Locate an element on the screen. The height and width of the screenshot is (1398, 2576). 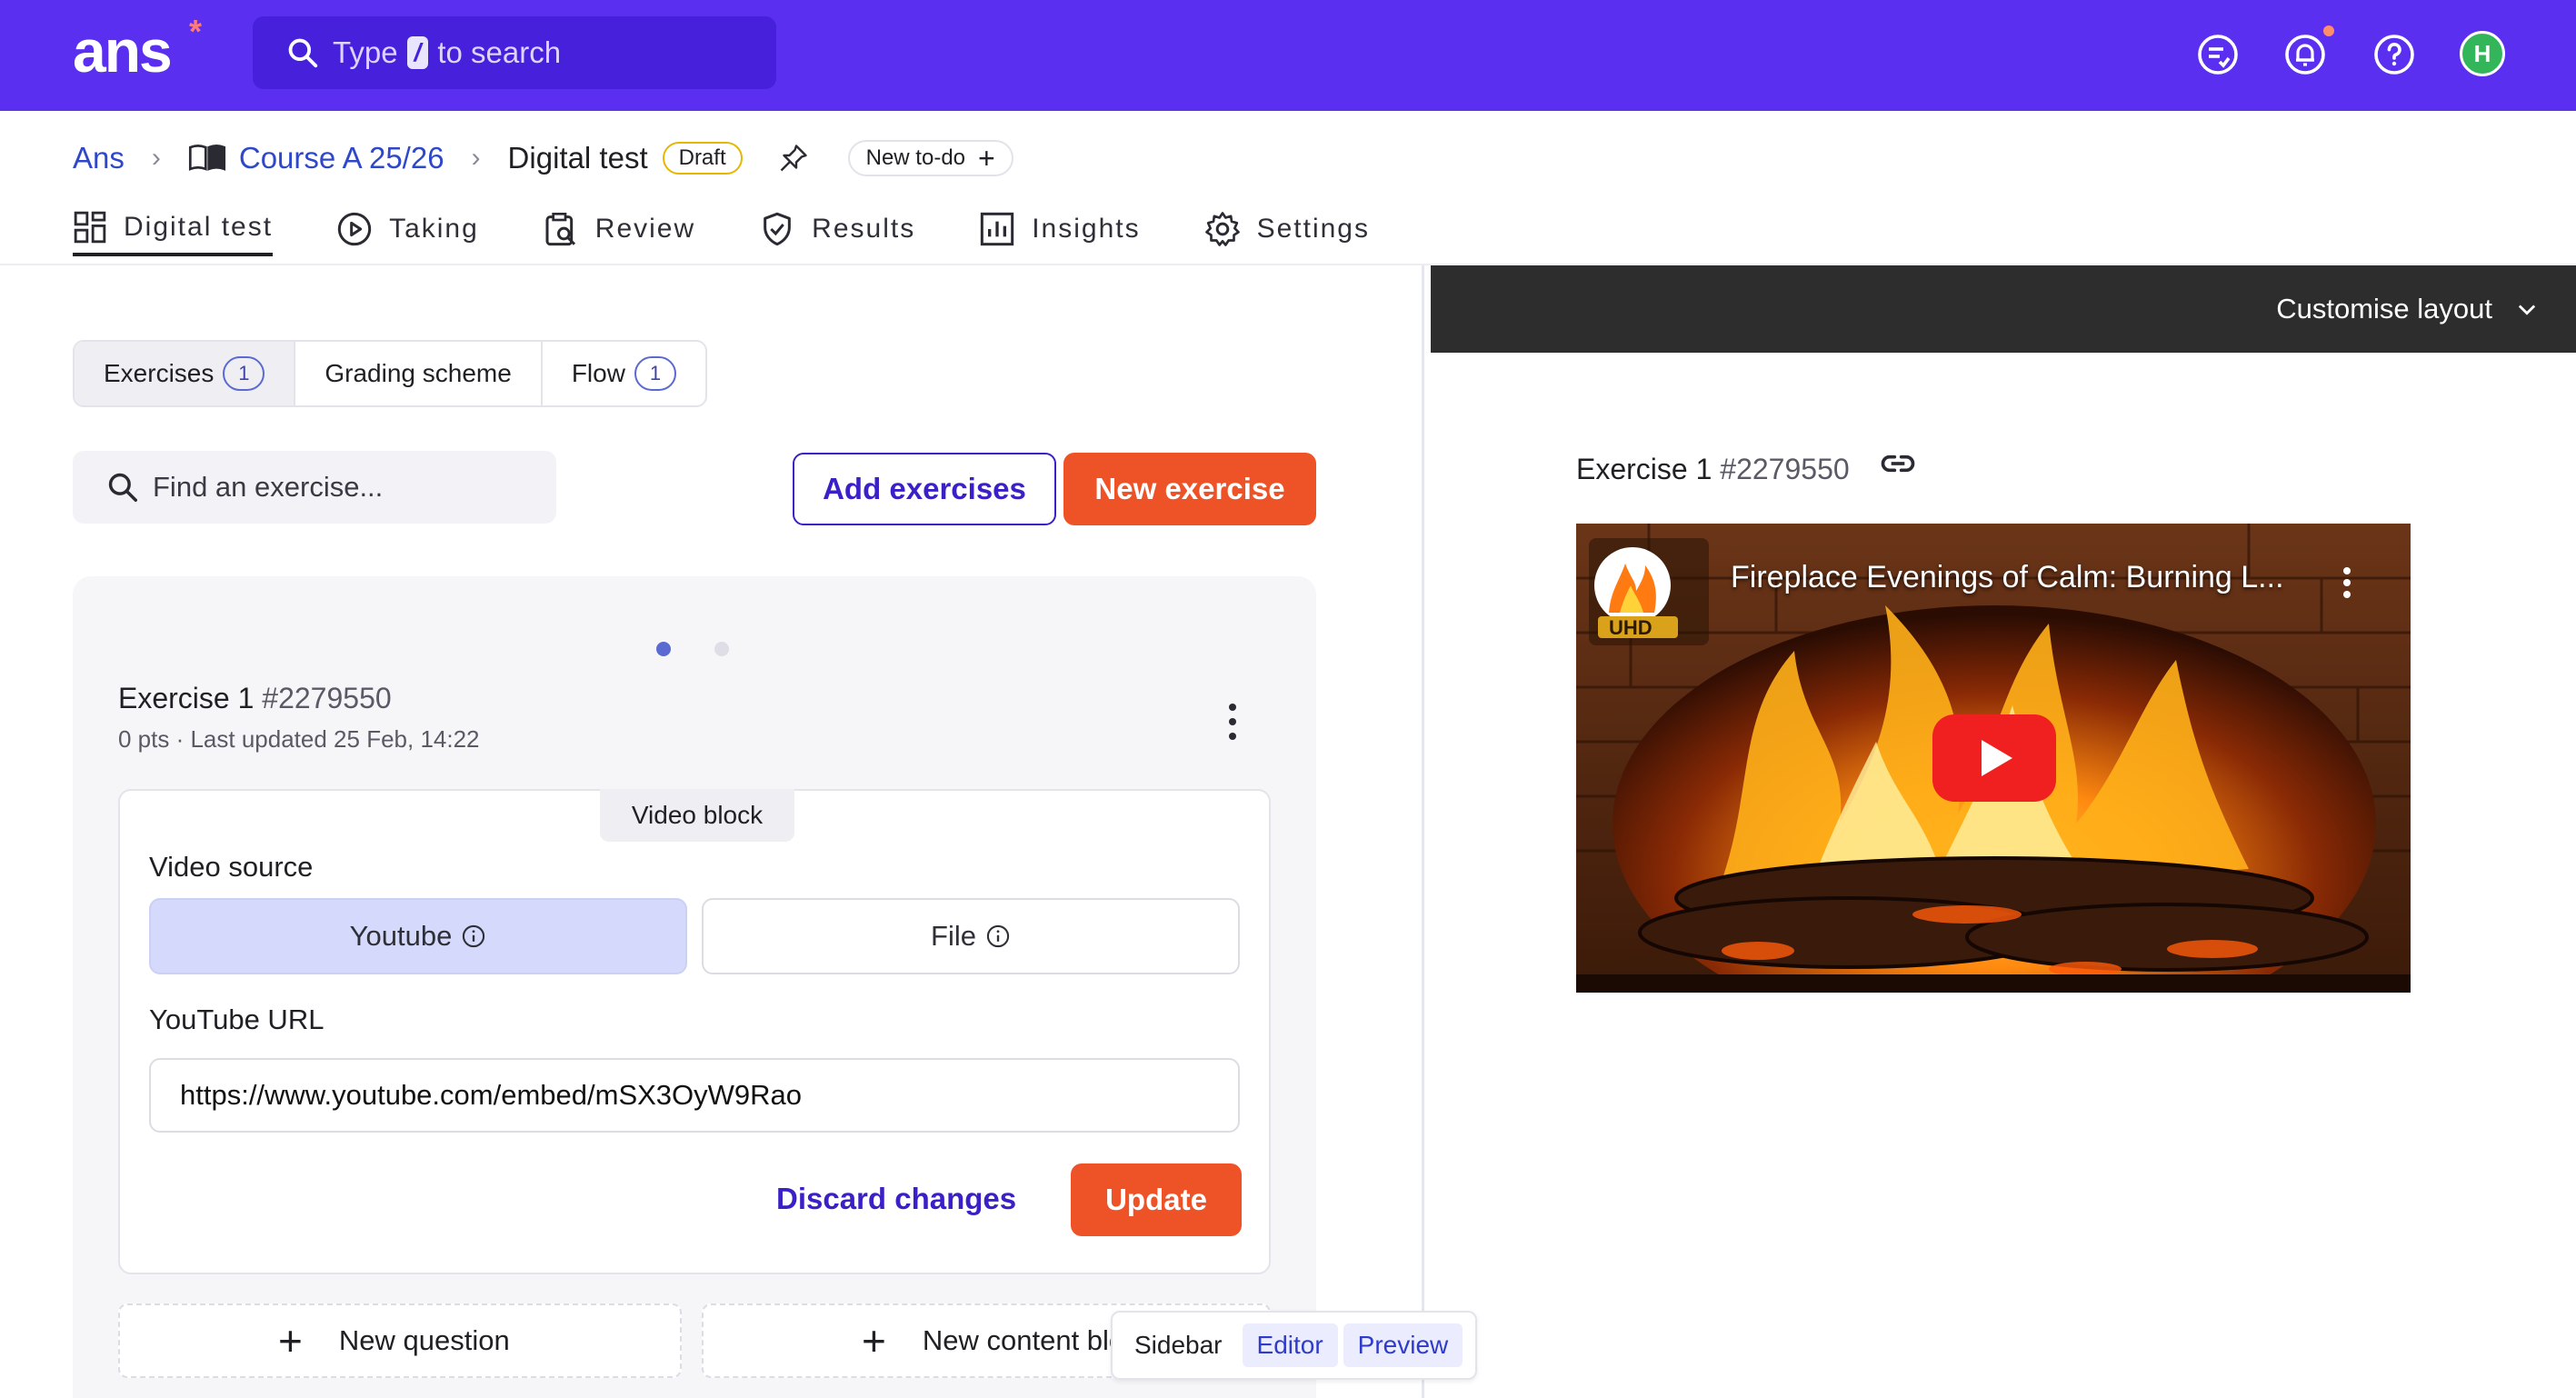
bar-chart-icon is located at coordinates (997, 229).